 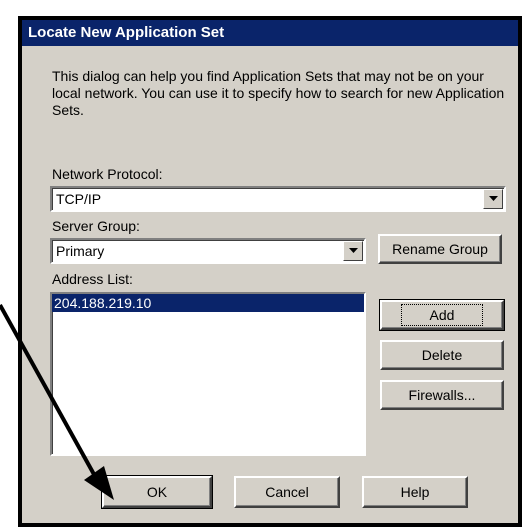 I want to click on help-button: Help, so click(x=415, y=492).